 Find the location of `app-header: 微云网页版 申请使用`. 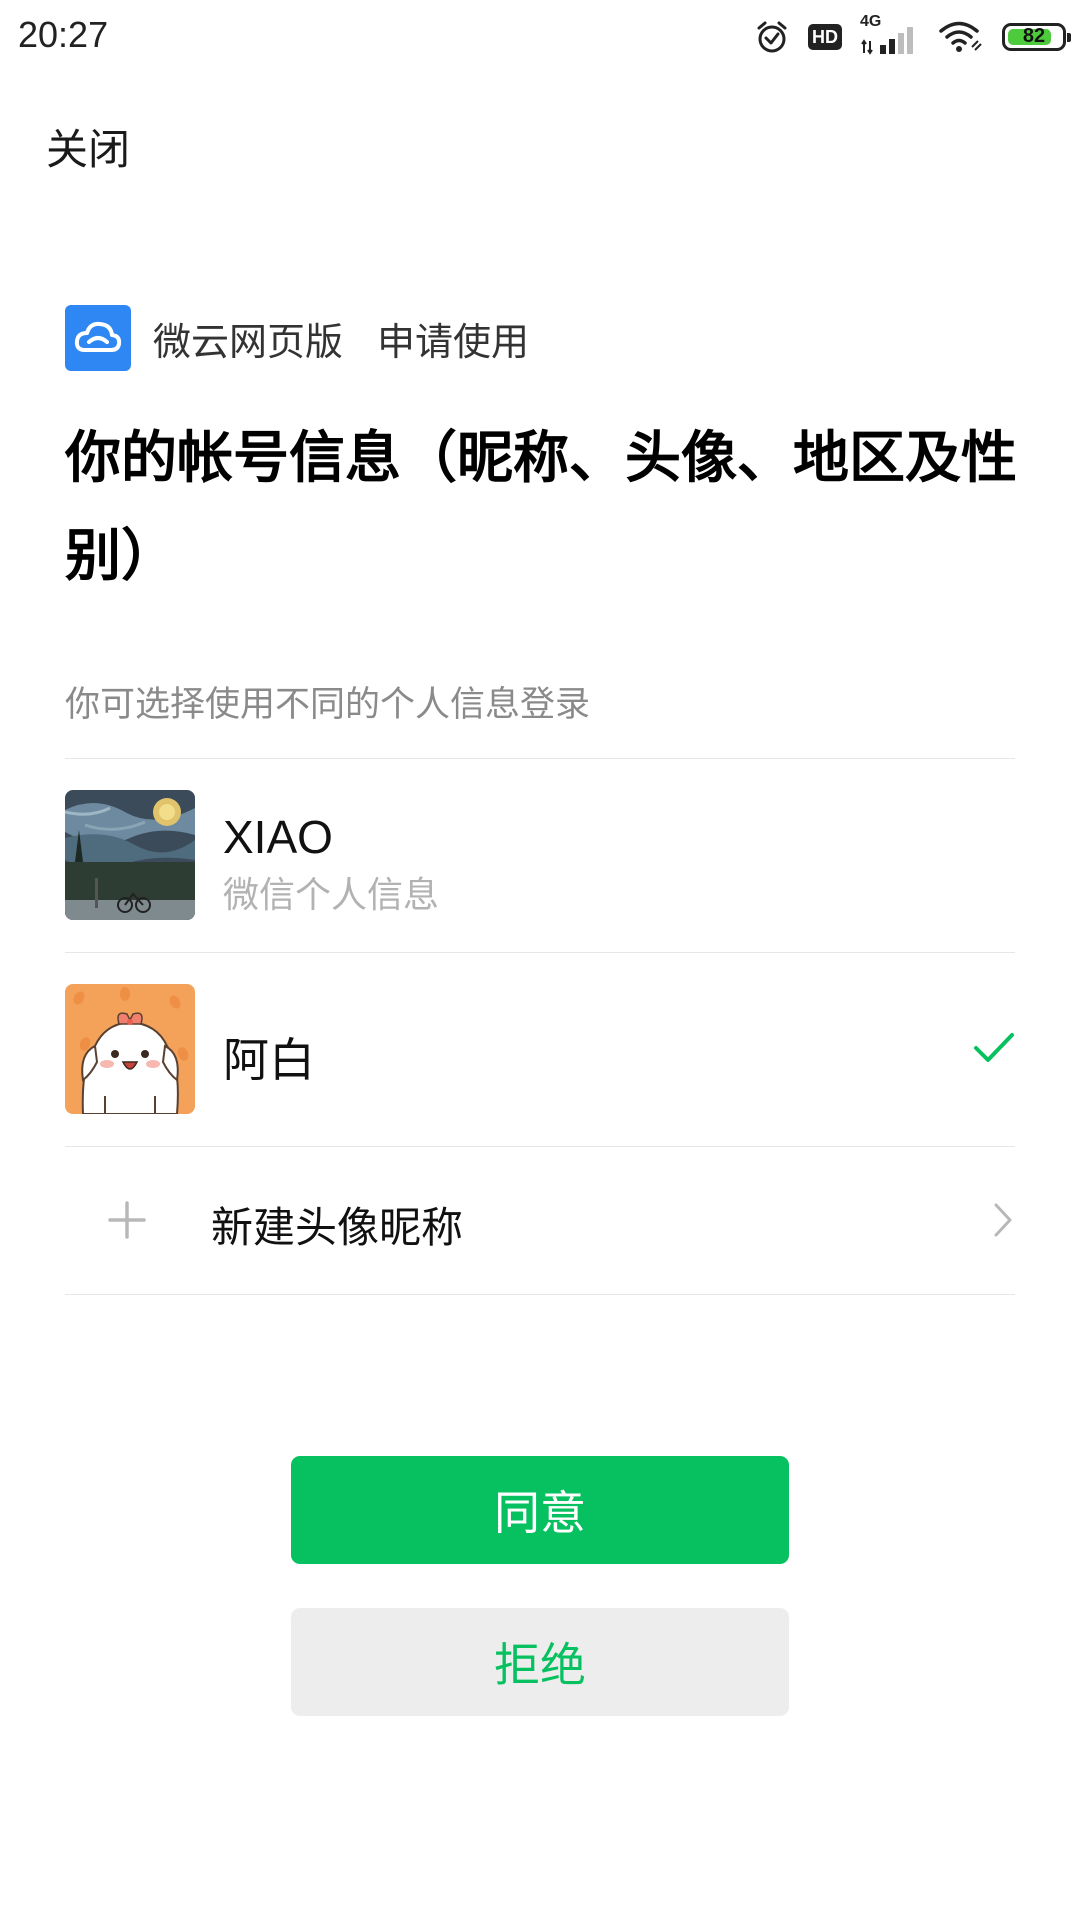

app-header: 微云网页版 申请使用 is located at coordinates (297, 338).